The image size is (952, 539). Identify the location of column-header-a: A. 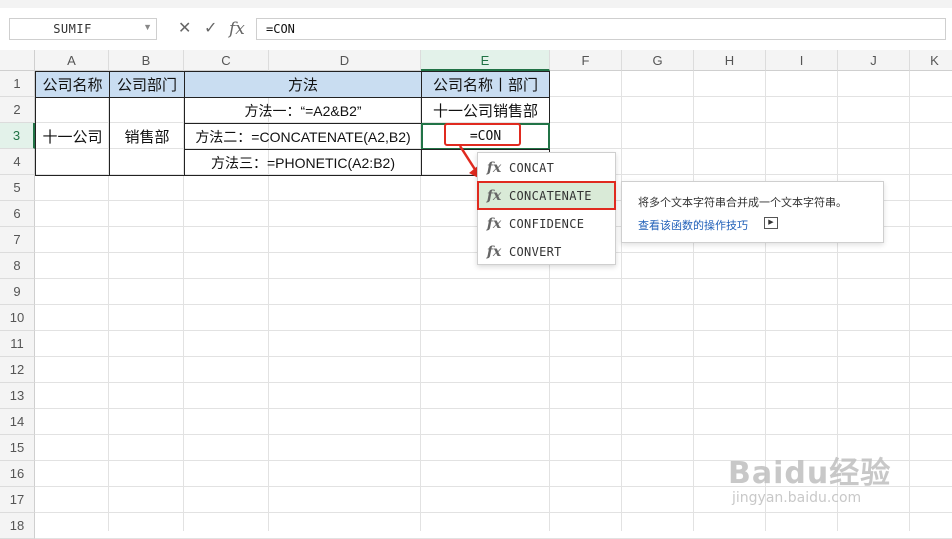
(72, 60).